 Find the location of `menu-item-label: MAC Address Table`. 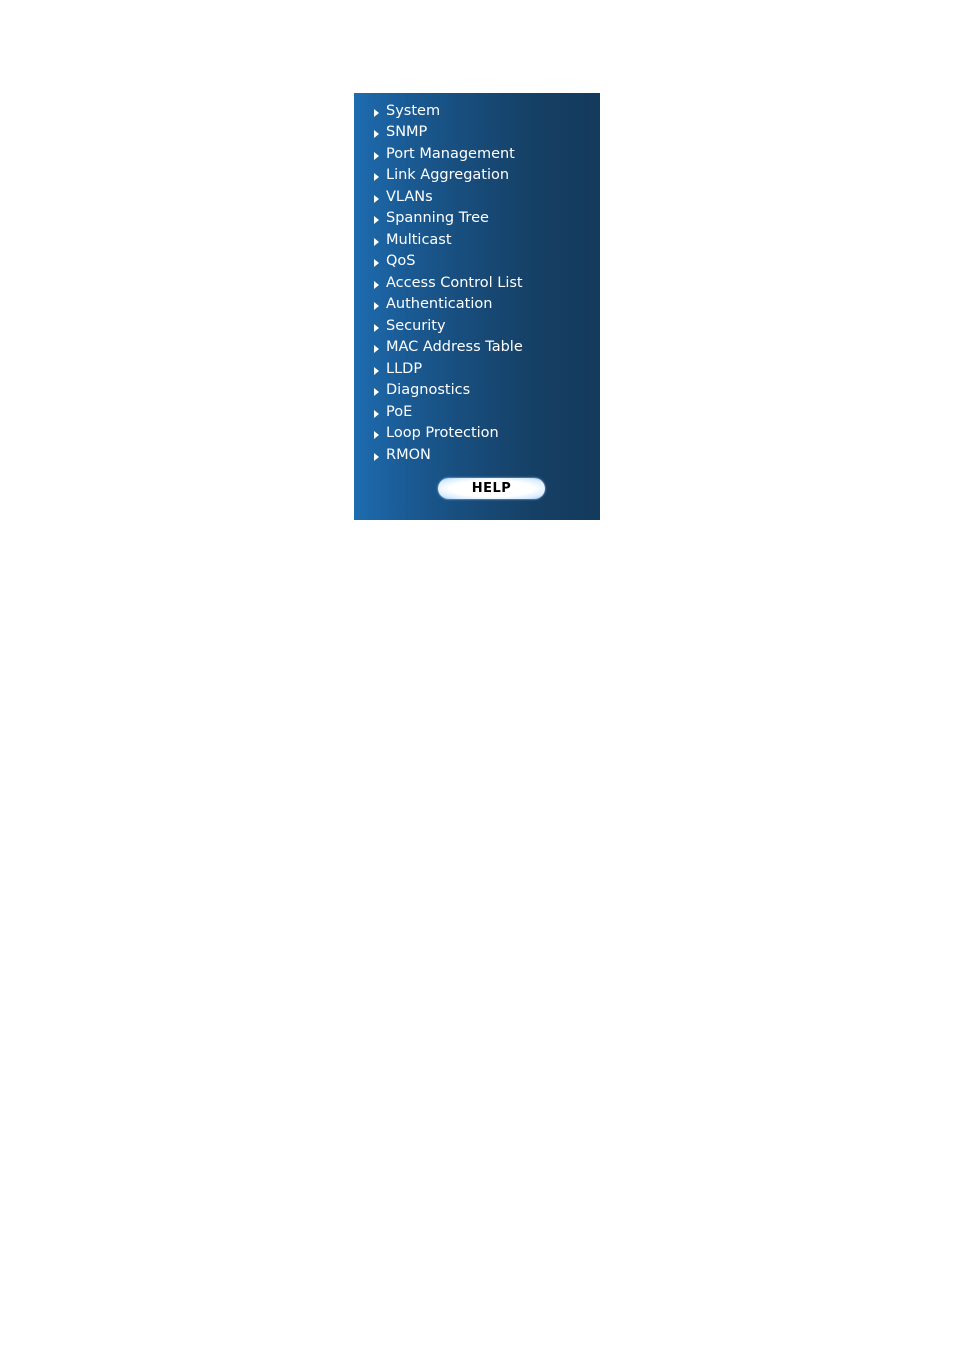

menu-item-label: MAC Address Table is located at coordinates (454, 347).